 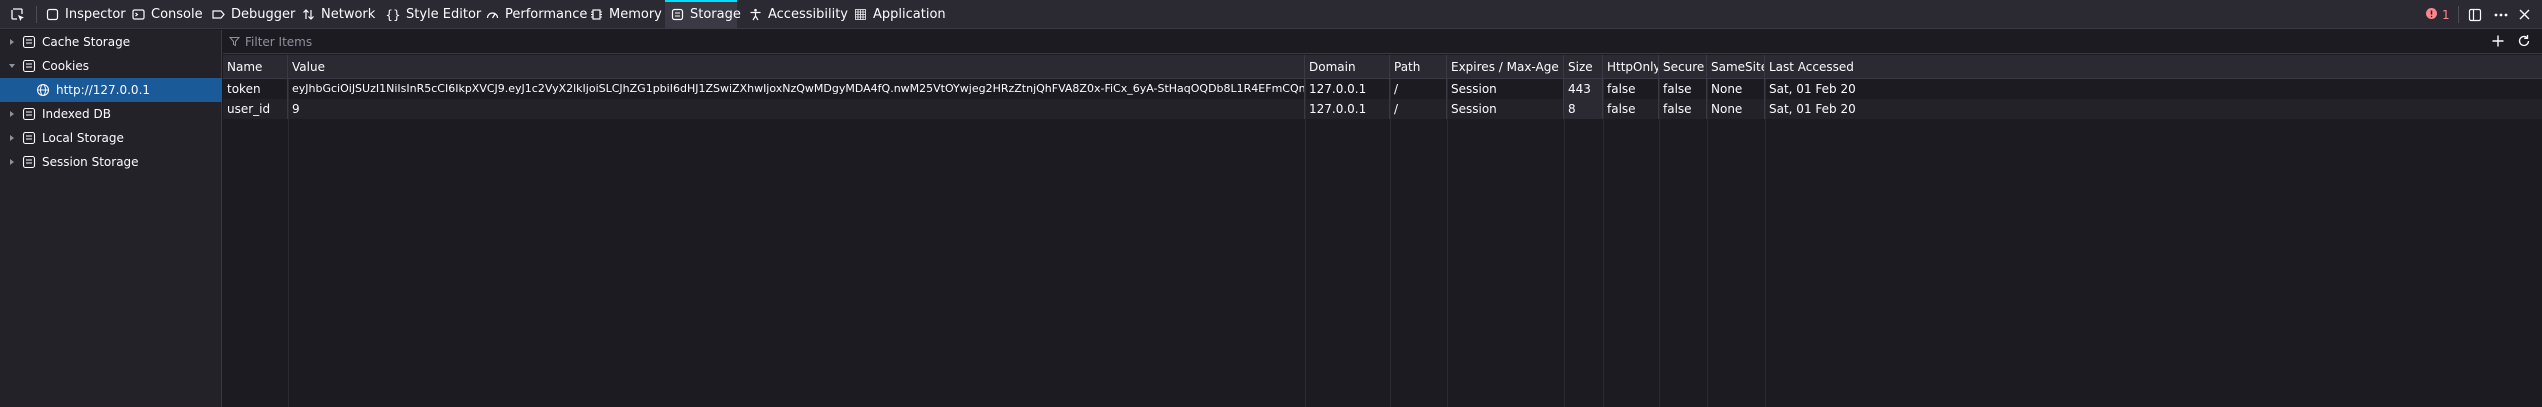 I want to click on cookie-value: 9, so click(x=796, y=109).